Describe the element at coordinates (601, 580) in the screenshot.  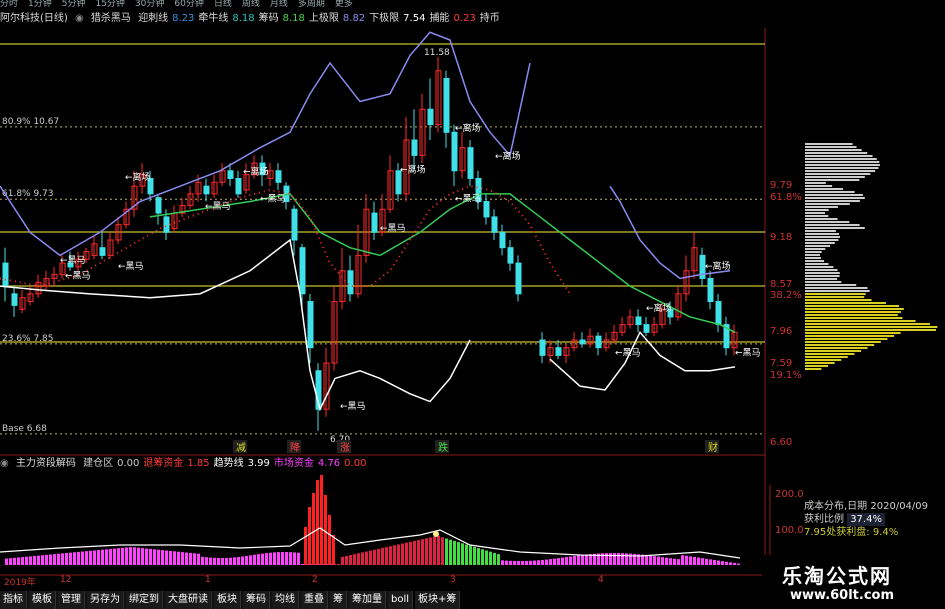
I see `date-tick-5: 4` at that location.